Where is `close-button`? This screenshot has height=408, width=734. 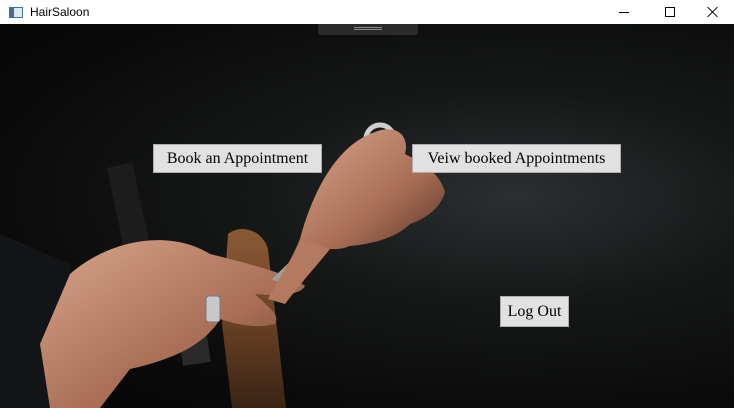
close-button is located at coordinates (712, 12).